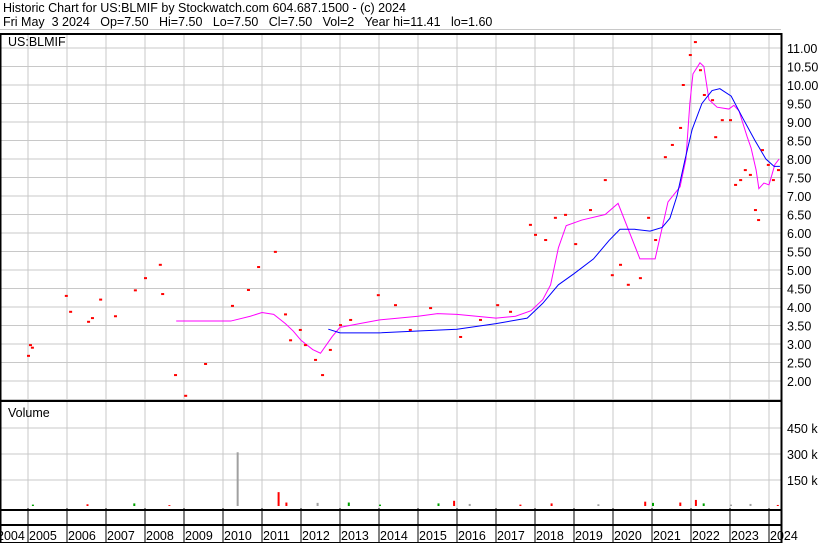 This screenshot has height=543, width=830. What do you see at coordinates (472, 536) in the screenshot?
I see `year-label: 2016` at bounding box center [472, 536].